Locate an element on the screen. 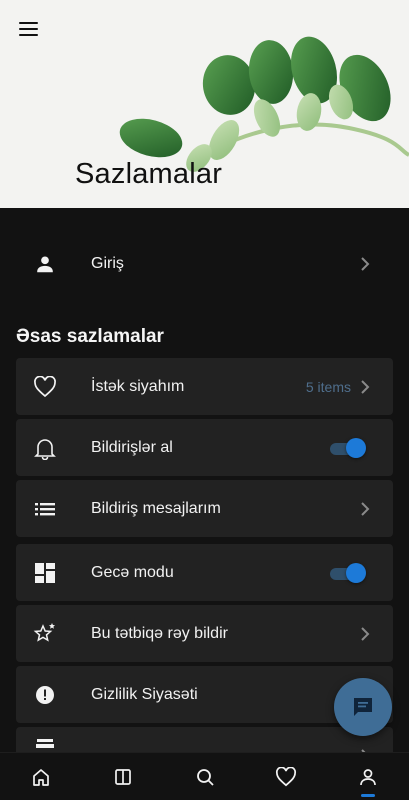  chat-icon is located at coordinates (363, 707).